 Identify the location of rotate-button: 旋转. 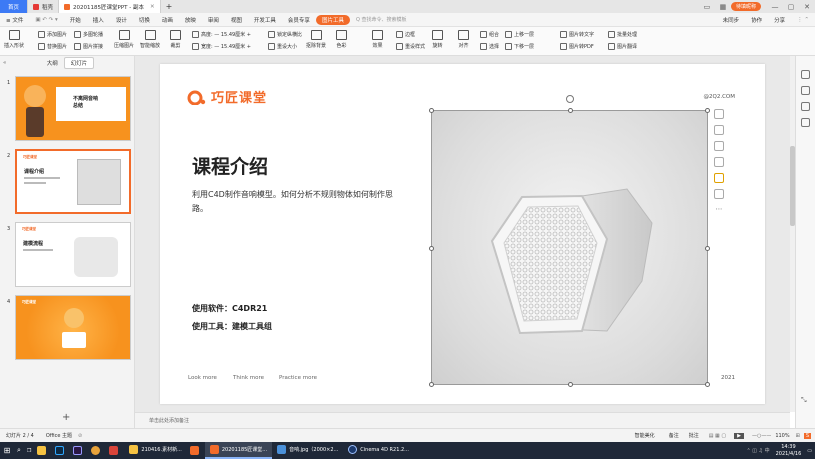
(437, 39).